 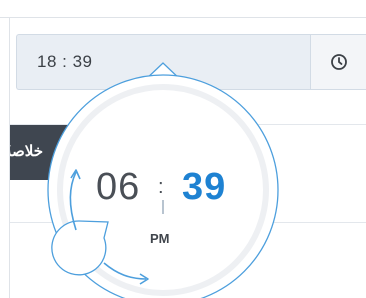 I want to click on minutes-value: 39, so click(x=204, y=187).